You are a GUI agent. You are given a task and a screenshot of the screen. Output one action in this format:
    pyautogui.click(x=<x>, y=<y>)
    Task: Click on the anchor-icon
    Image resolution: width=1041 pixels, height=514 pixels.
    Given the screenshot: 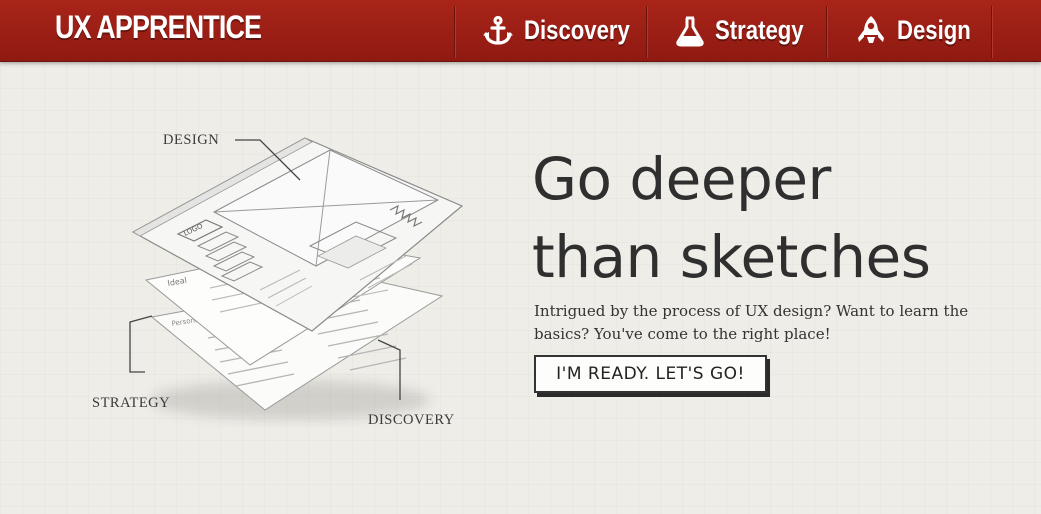 What is the action you would take?
    pyautogui.click(x=498, y=31)
    